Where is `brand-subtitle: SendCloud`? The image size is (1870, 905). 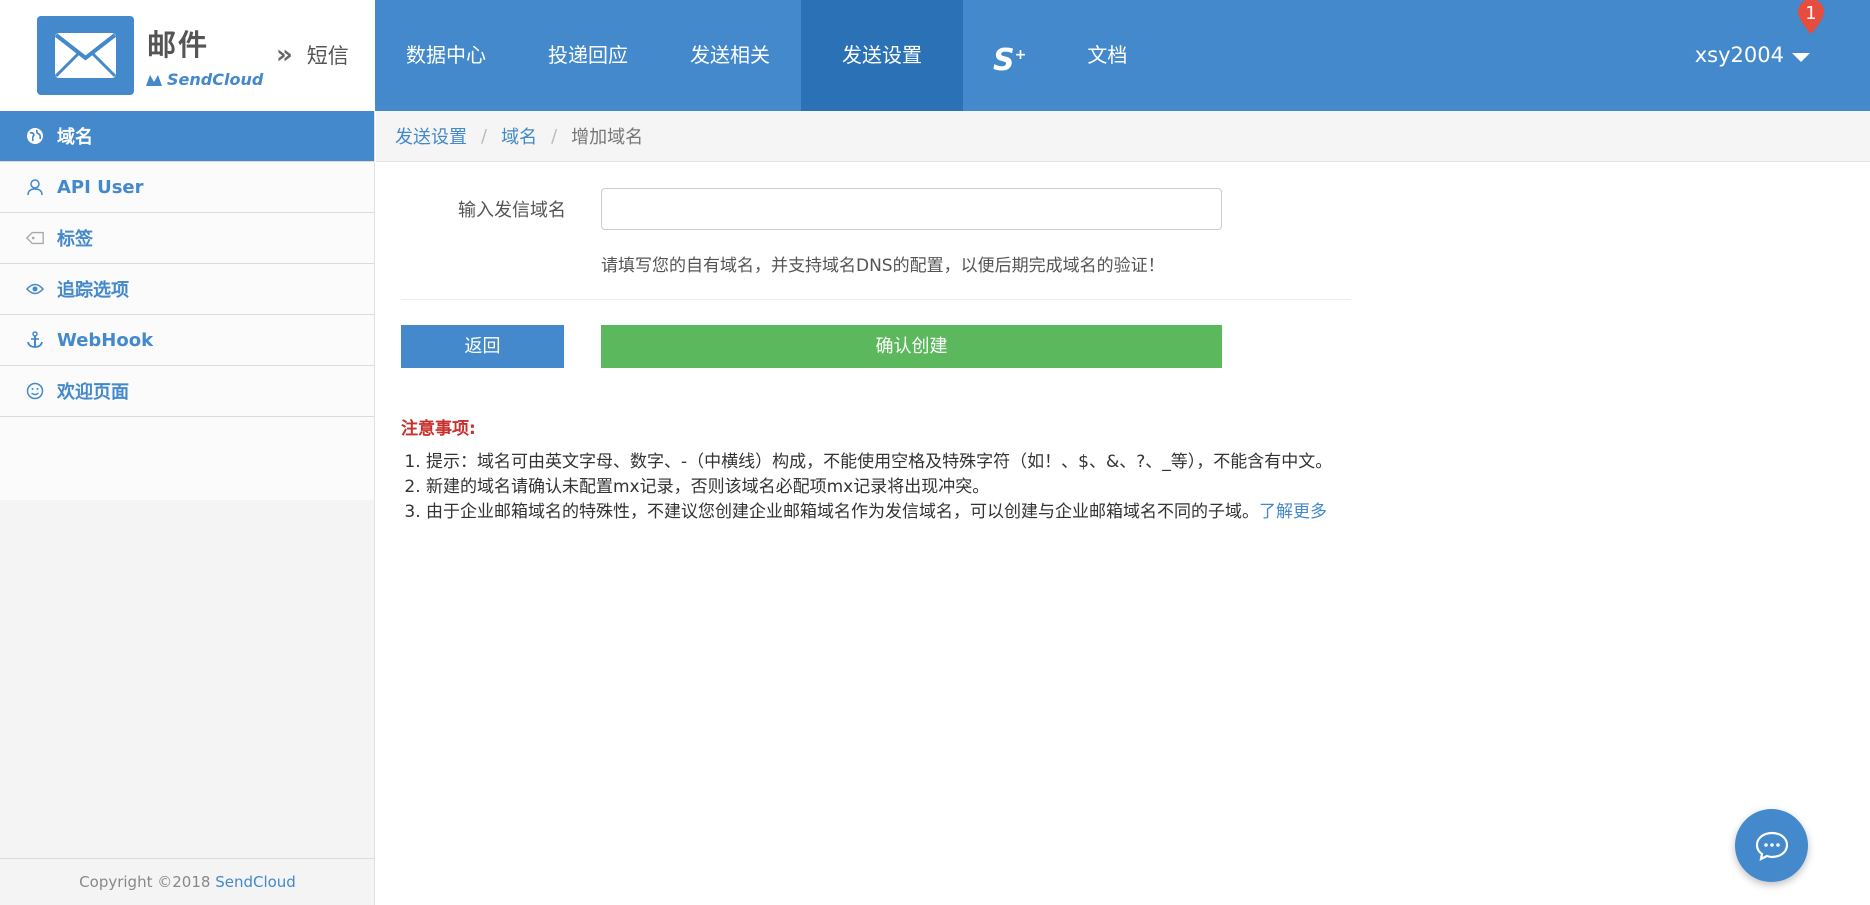
brand-subtitle: SendCloud is located at coordinates (203, 79).